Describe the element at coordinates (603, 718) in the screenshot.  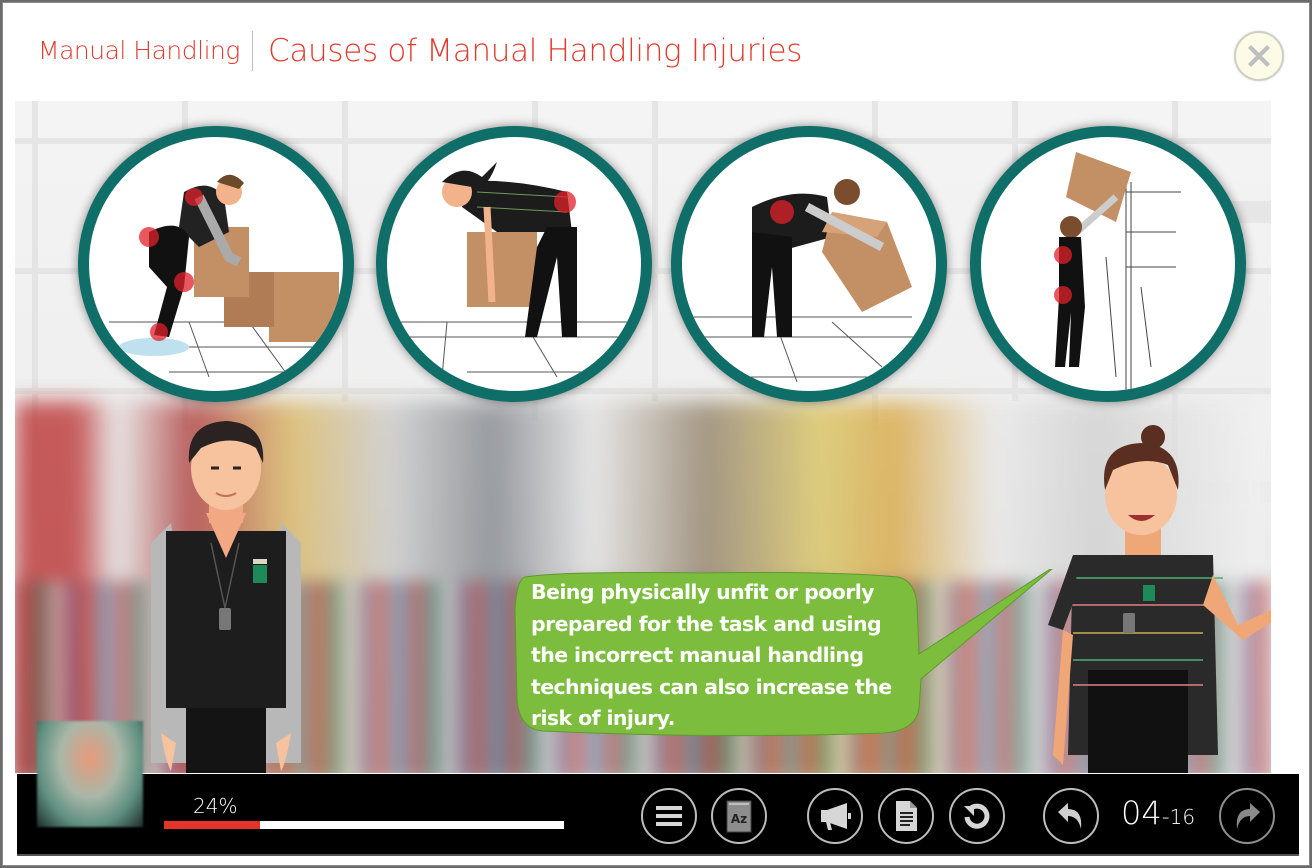
I see `speech-line: risk of injury.` at that location.